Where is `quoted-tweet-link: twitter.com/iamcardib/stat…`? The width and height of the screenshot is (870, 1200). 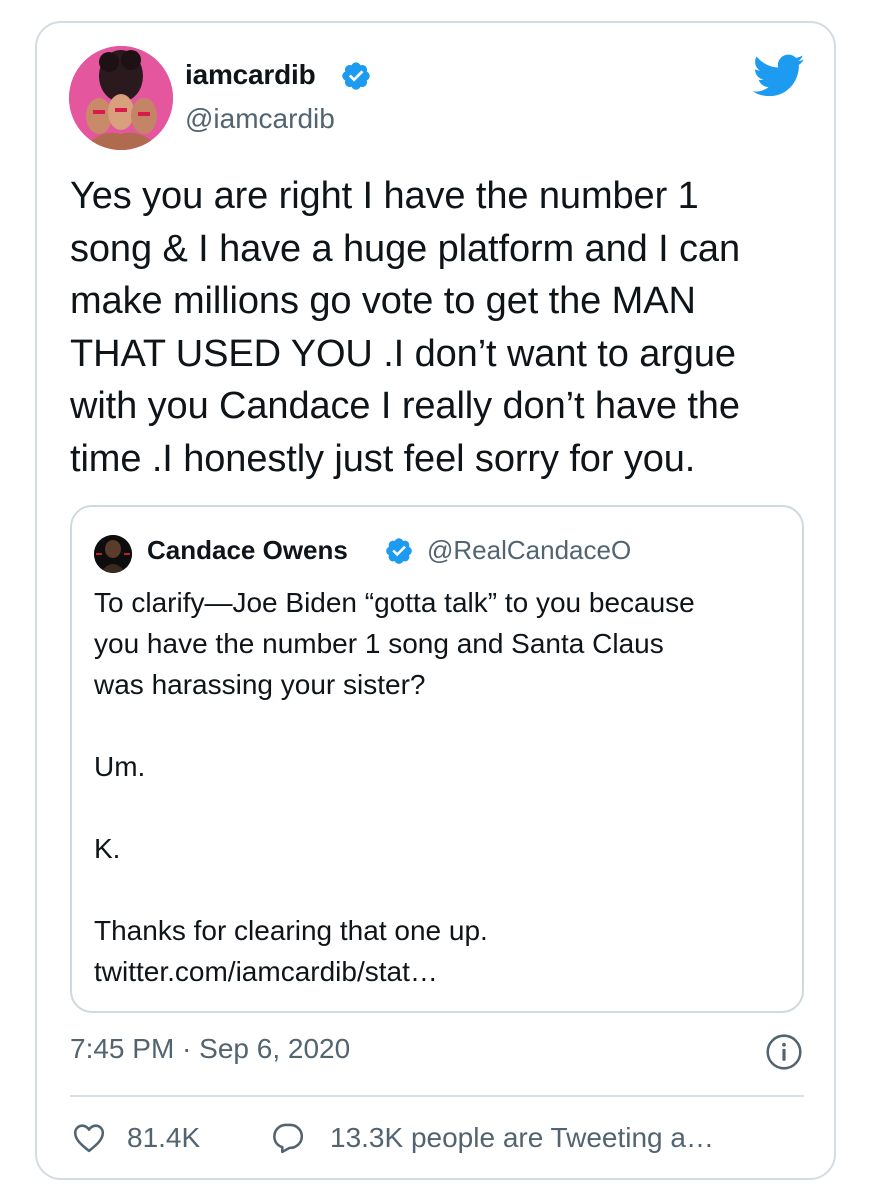
quoted-tweet-link: twitter.com/iamcardib/stat… is located at coordinates (266, 972).